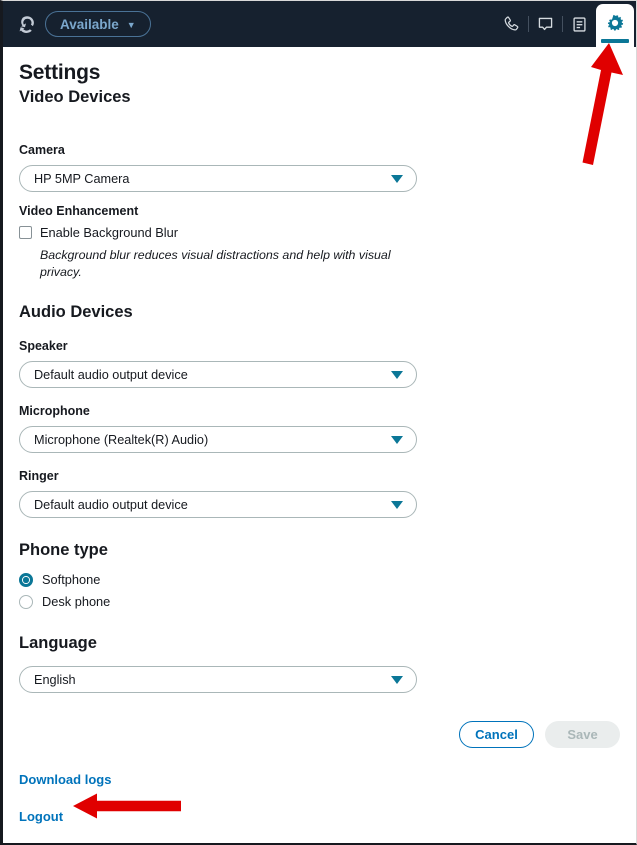 This screenshot has width=637, height=845. Describe the element at coordinates (42, 150) in the screenshot. I see `camera-label: Camera` at that location.